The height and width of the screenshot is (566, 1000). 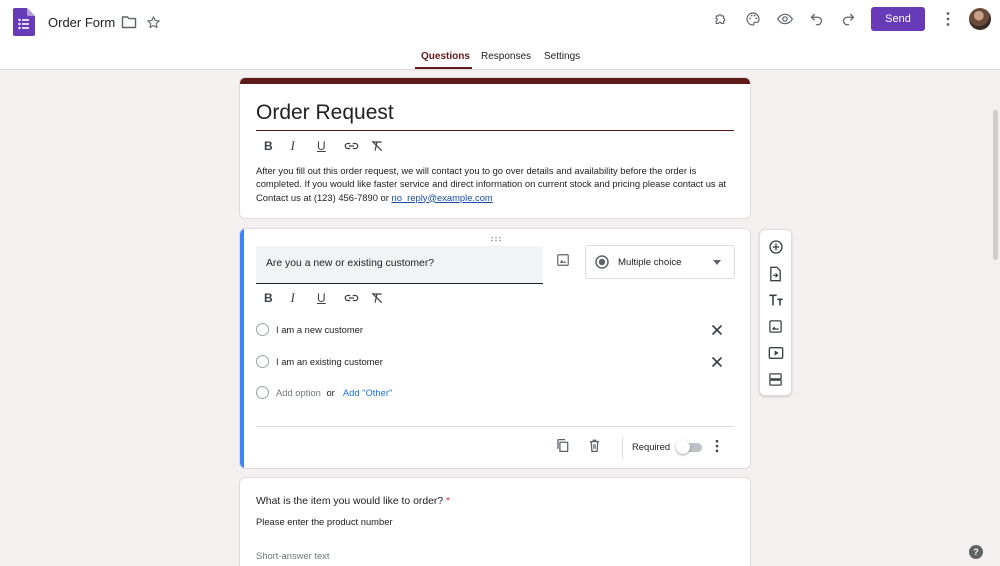 I want to click on question-description: Please enter the product number, so click(x=324, y=521).